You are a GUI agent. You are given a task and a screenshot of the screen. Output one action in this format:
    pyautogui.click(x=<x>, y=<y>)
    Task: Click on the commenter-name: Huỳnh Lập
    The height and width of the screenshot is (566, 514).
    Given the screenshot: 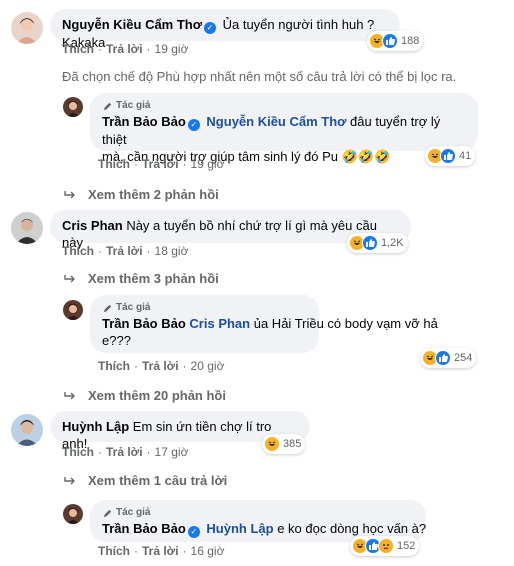 What is the action you would take?
    pyautogui.click(x=95, y=426)
    